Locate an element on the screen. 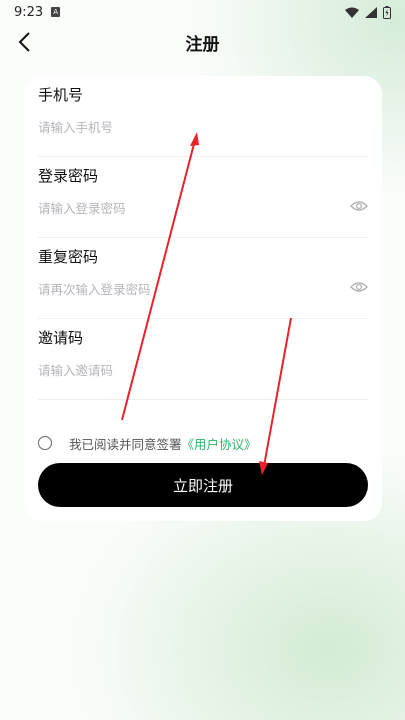  status-bar: 9:23 A is located at coordinates (202, 12).